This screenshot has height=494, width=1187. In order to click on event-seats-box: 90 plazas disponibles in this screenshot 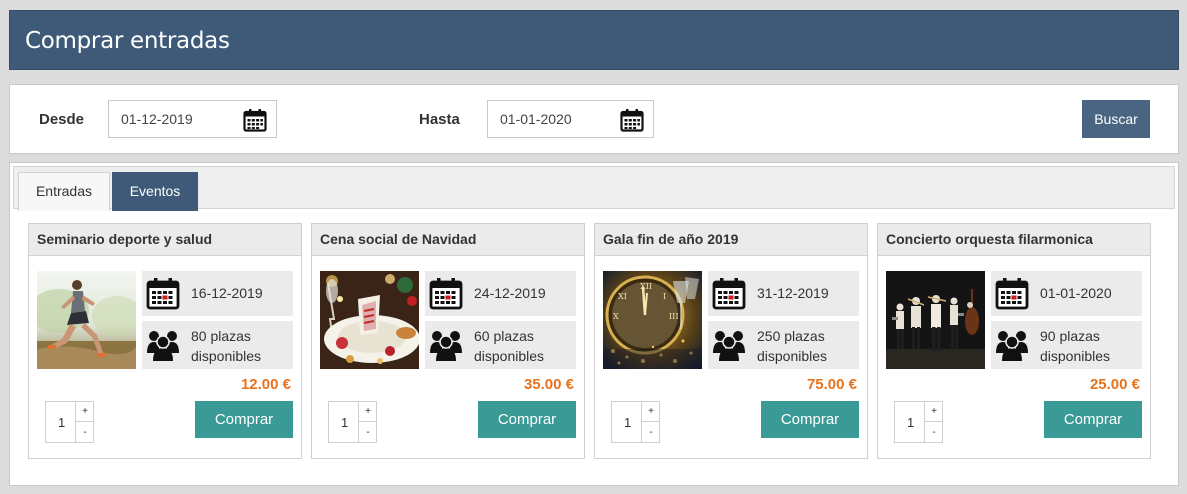, I will do `click(1066, 345)`.